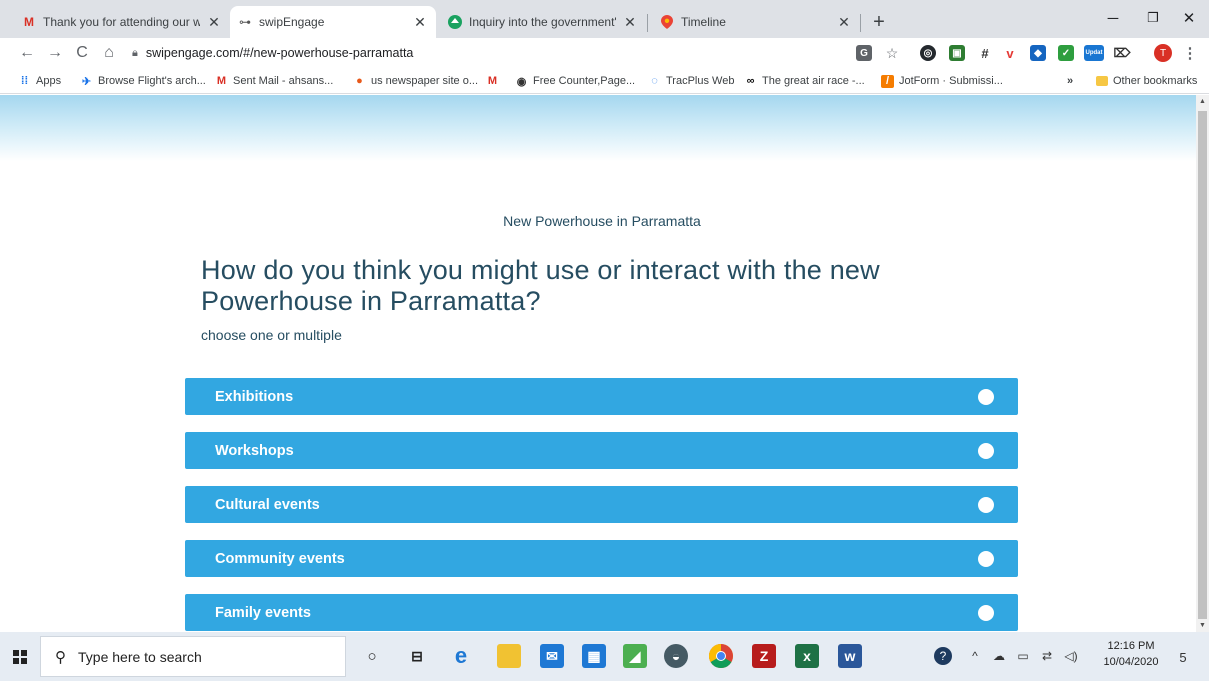  What do you see at coordinates (1202, 101) in the screenshot?
I see `scroll-up-arrow-icon: ▲` at bounding box center [1202, 101].